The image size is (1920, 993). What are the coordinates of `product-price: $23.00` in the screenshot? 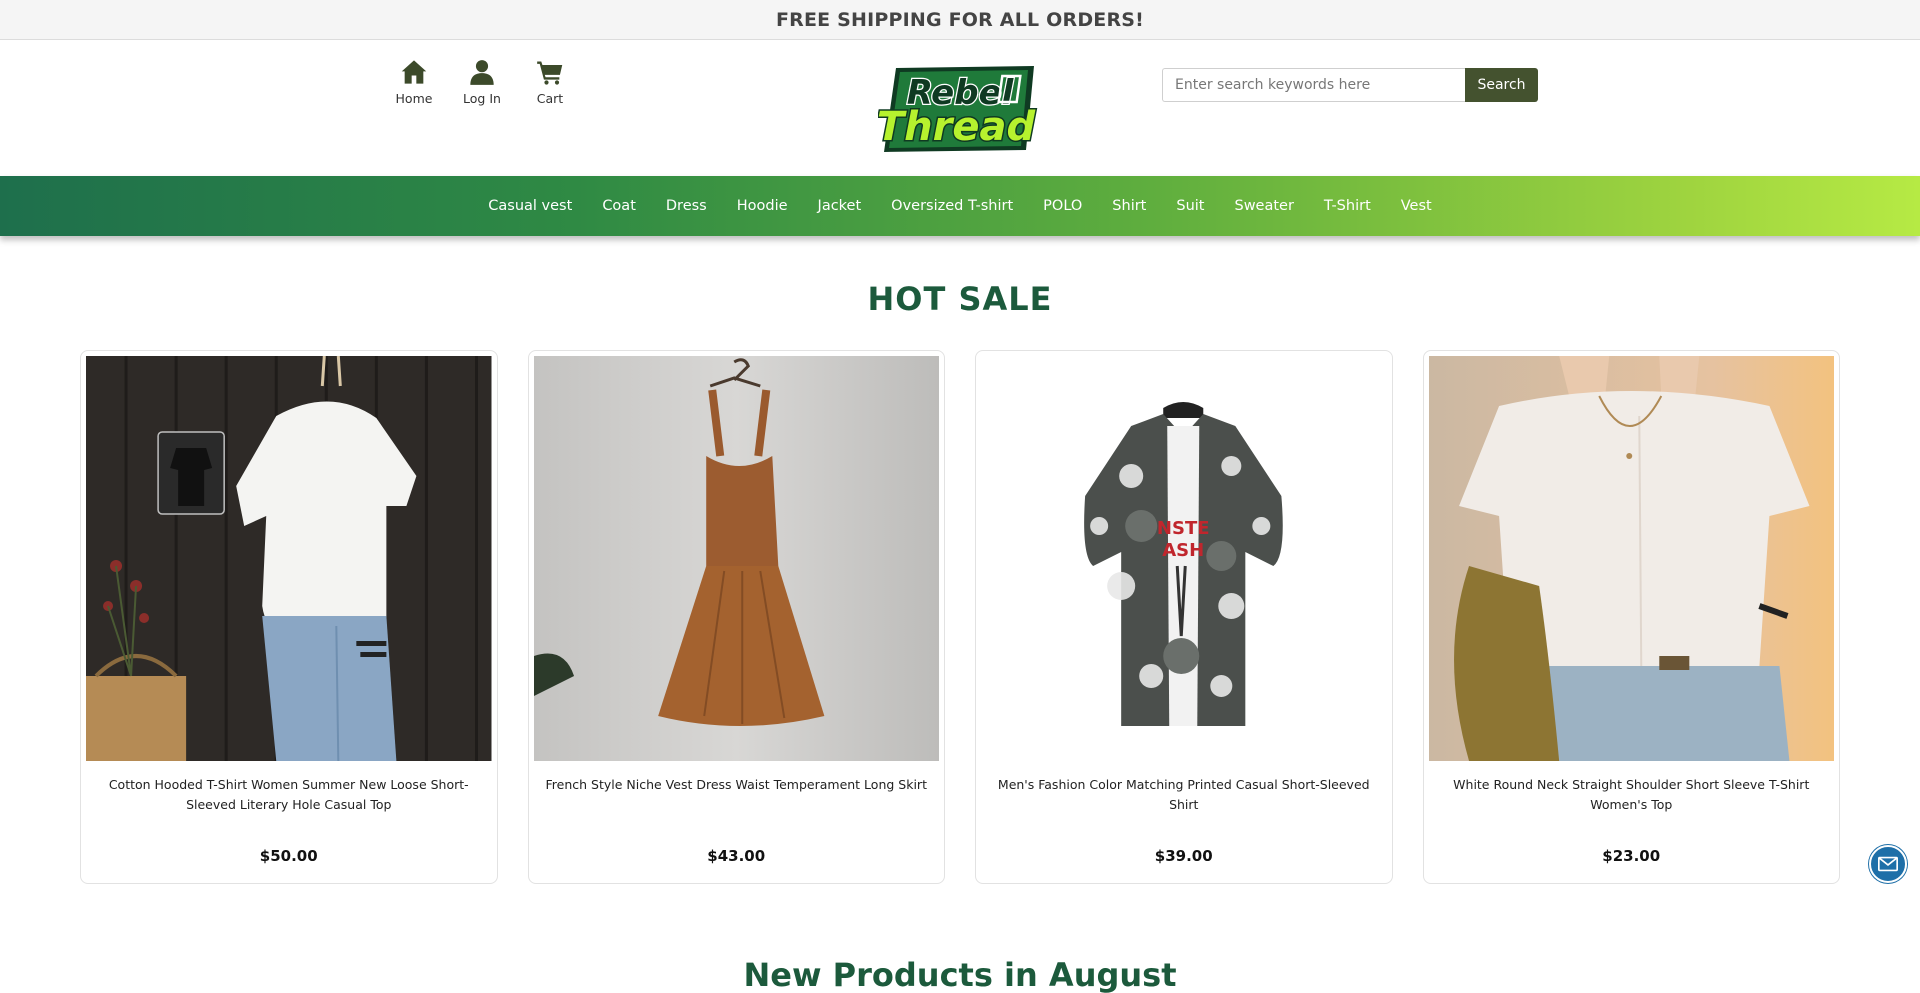 It's located at (1631, 856).